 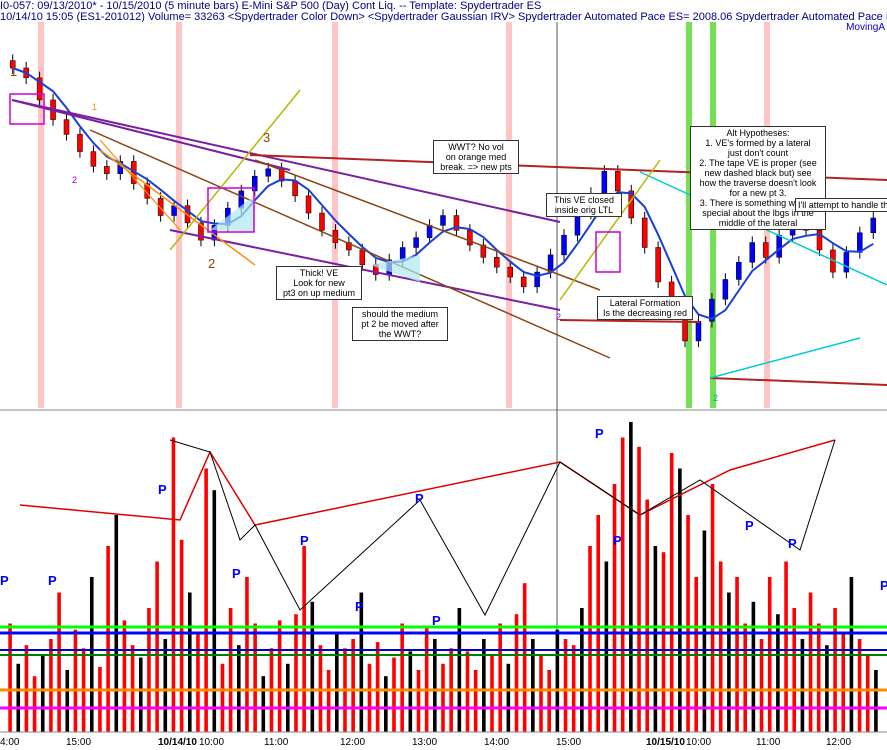 What do you see at coordinates (665, 742) in the screenshot?
I see `time-axis-tick-label: 10/15/10` at bounding box center [665, 742].